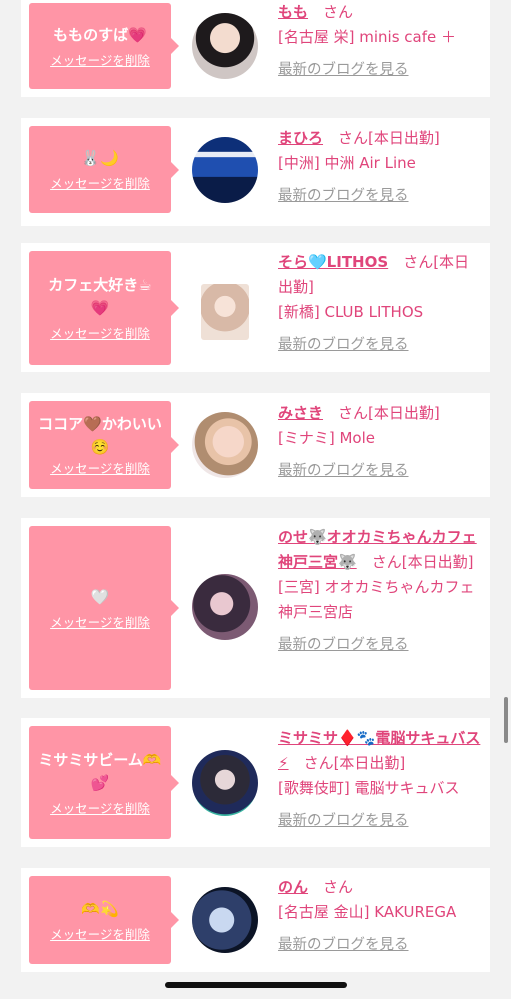 The width and height of the screenshot is (511, 999). I want to click on message-bubble: ココア🤎かわいい☺️ メッセージを削除, so click(104, 445).